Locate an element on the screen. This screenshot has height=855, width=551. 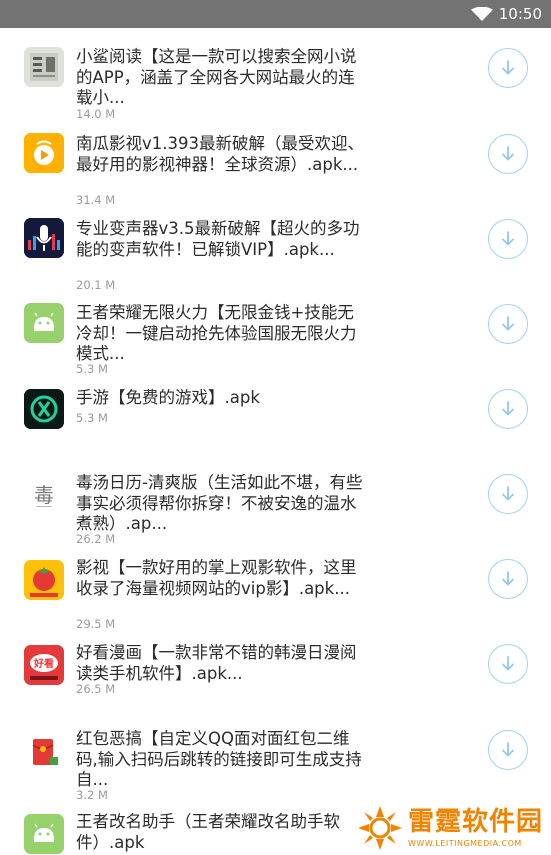
game-icon is located at coordinates (44, 409).